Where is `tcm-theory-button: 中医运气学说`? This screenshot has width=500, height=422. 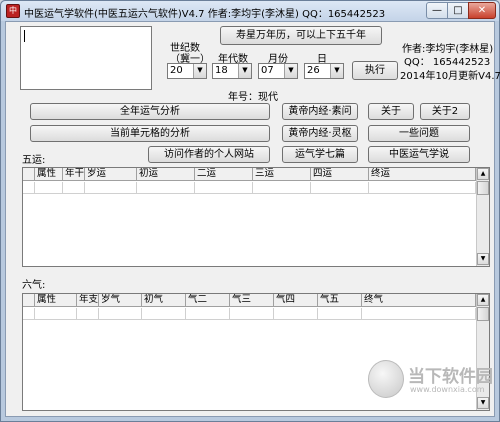 tcm-theory-button: 中医运气学说 is located at coordinates (419, 154).